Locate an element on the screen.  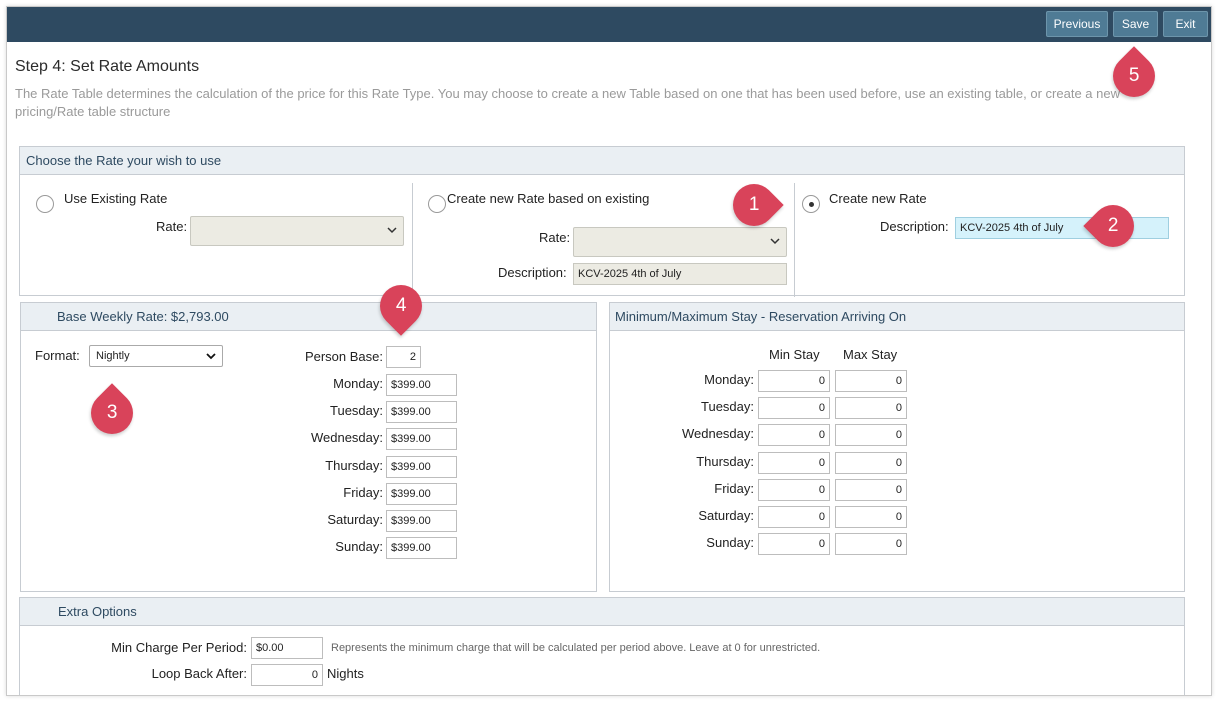
based-on-existing-label: Create new Rate based on existing is located at coordinates (548, 198).